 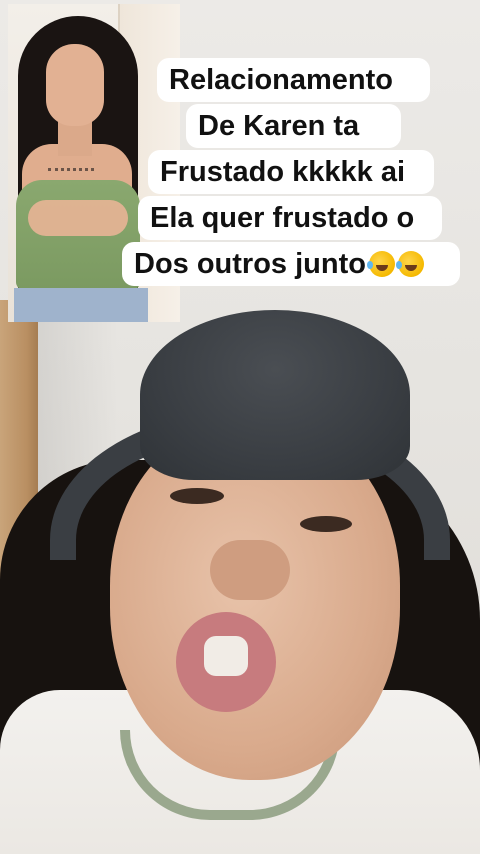 I want to click on caption-line-5-text: Dos outros junto, so click(x=250, y=264).